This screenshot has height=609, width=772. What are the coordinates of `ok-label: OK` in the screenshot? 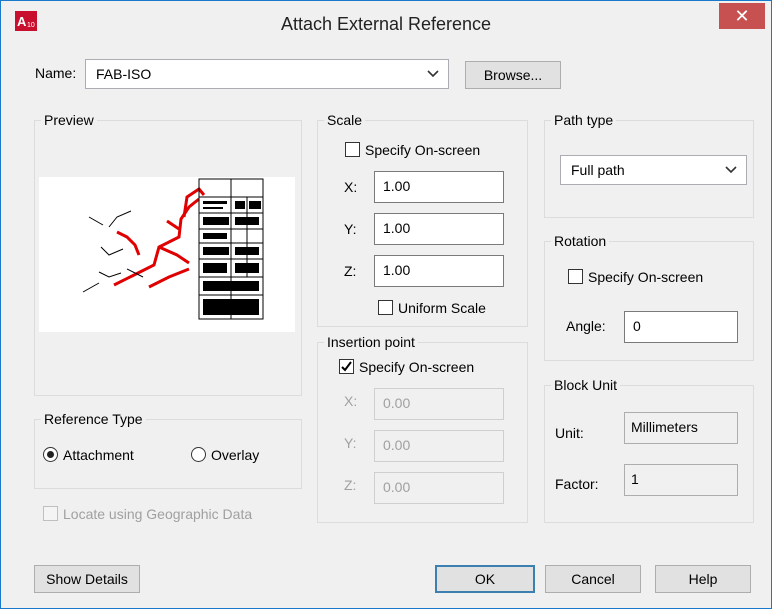 It's located at (485, 579).